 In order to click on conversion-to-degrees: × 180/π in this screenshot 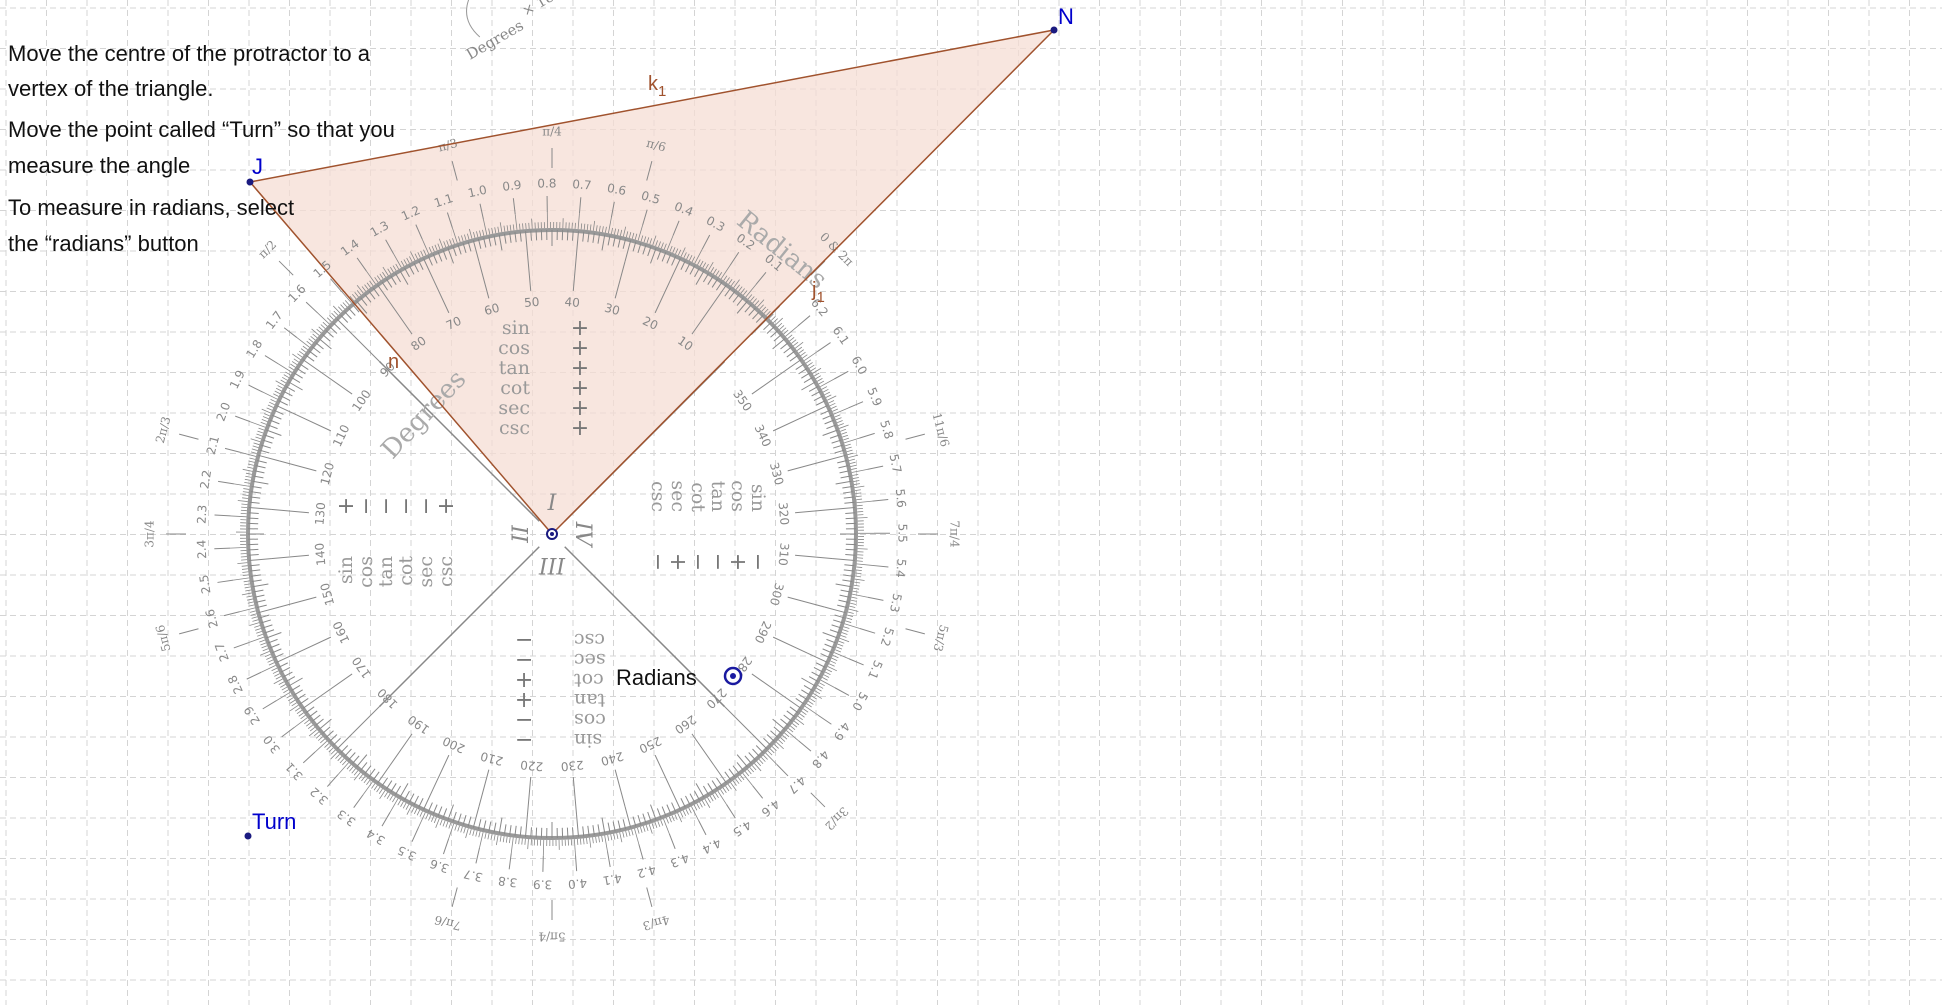, I will do `click(548, 10)`.